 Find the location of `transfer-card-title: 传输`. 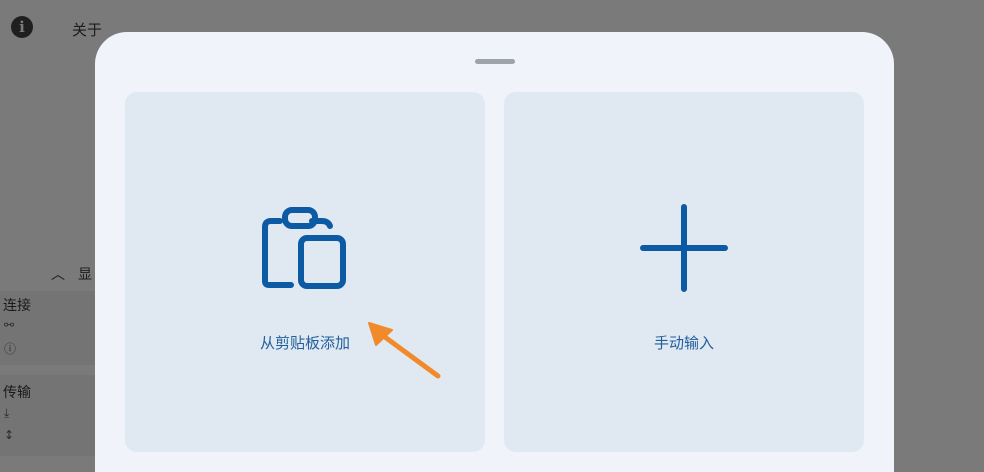

transfer-card-title: 传输 is located at coordinates (17, 393).